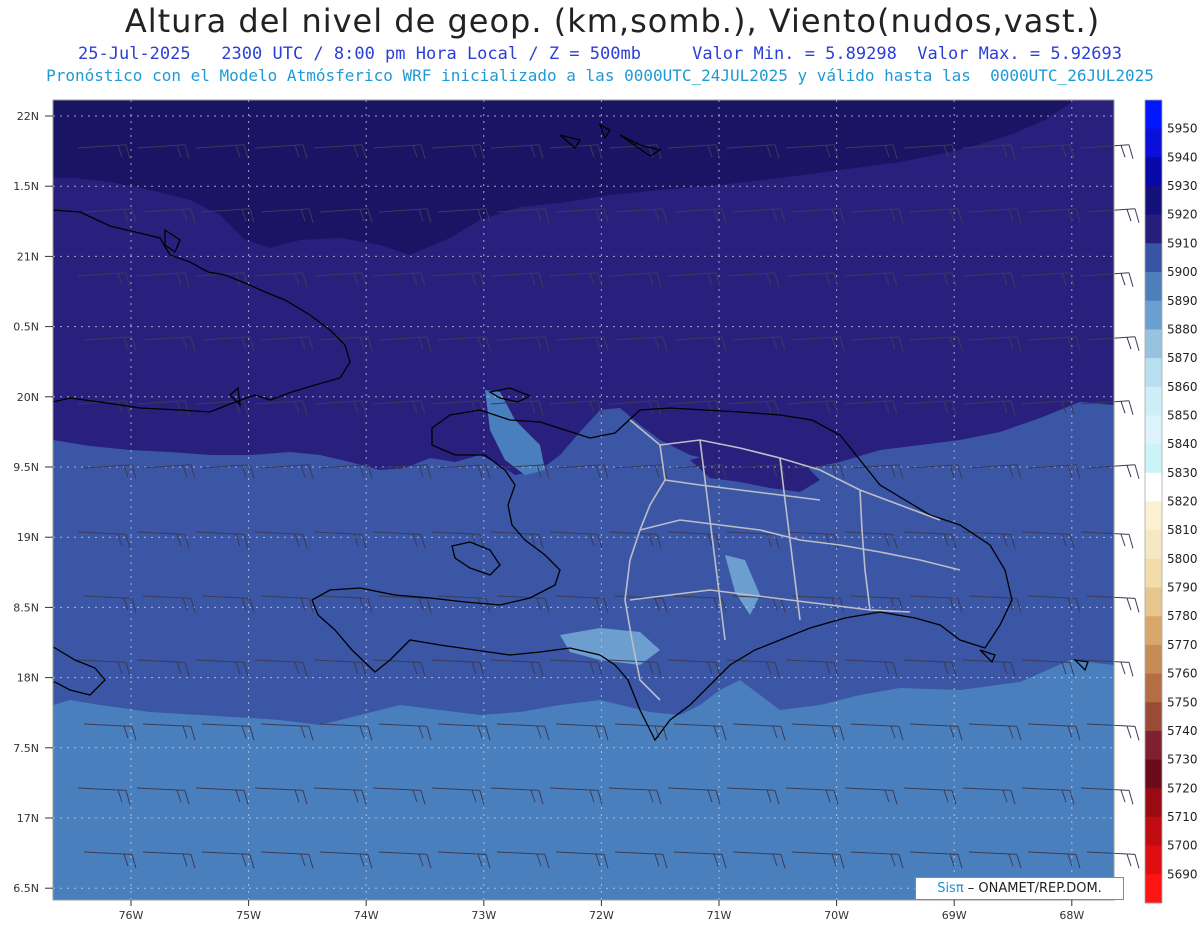  I want to click on colorbar-label: 5730, so click(1182, 760).